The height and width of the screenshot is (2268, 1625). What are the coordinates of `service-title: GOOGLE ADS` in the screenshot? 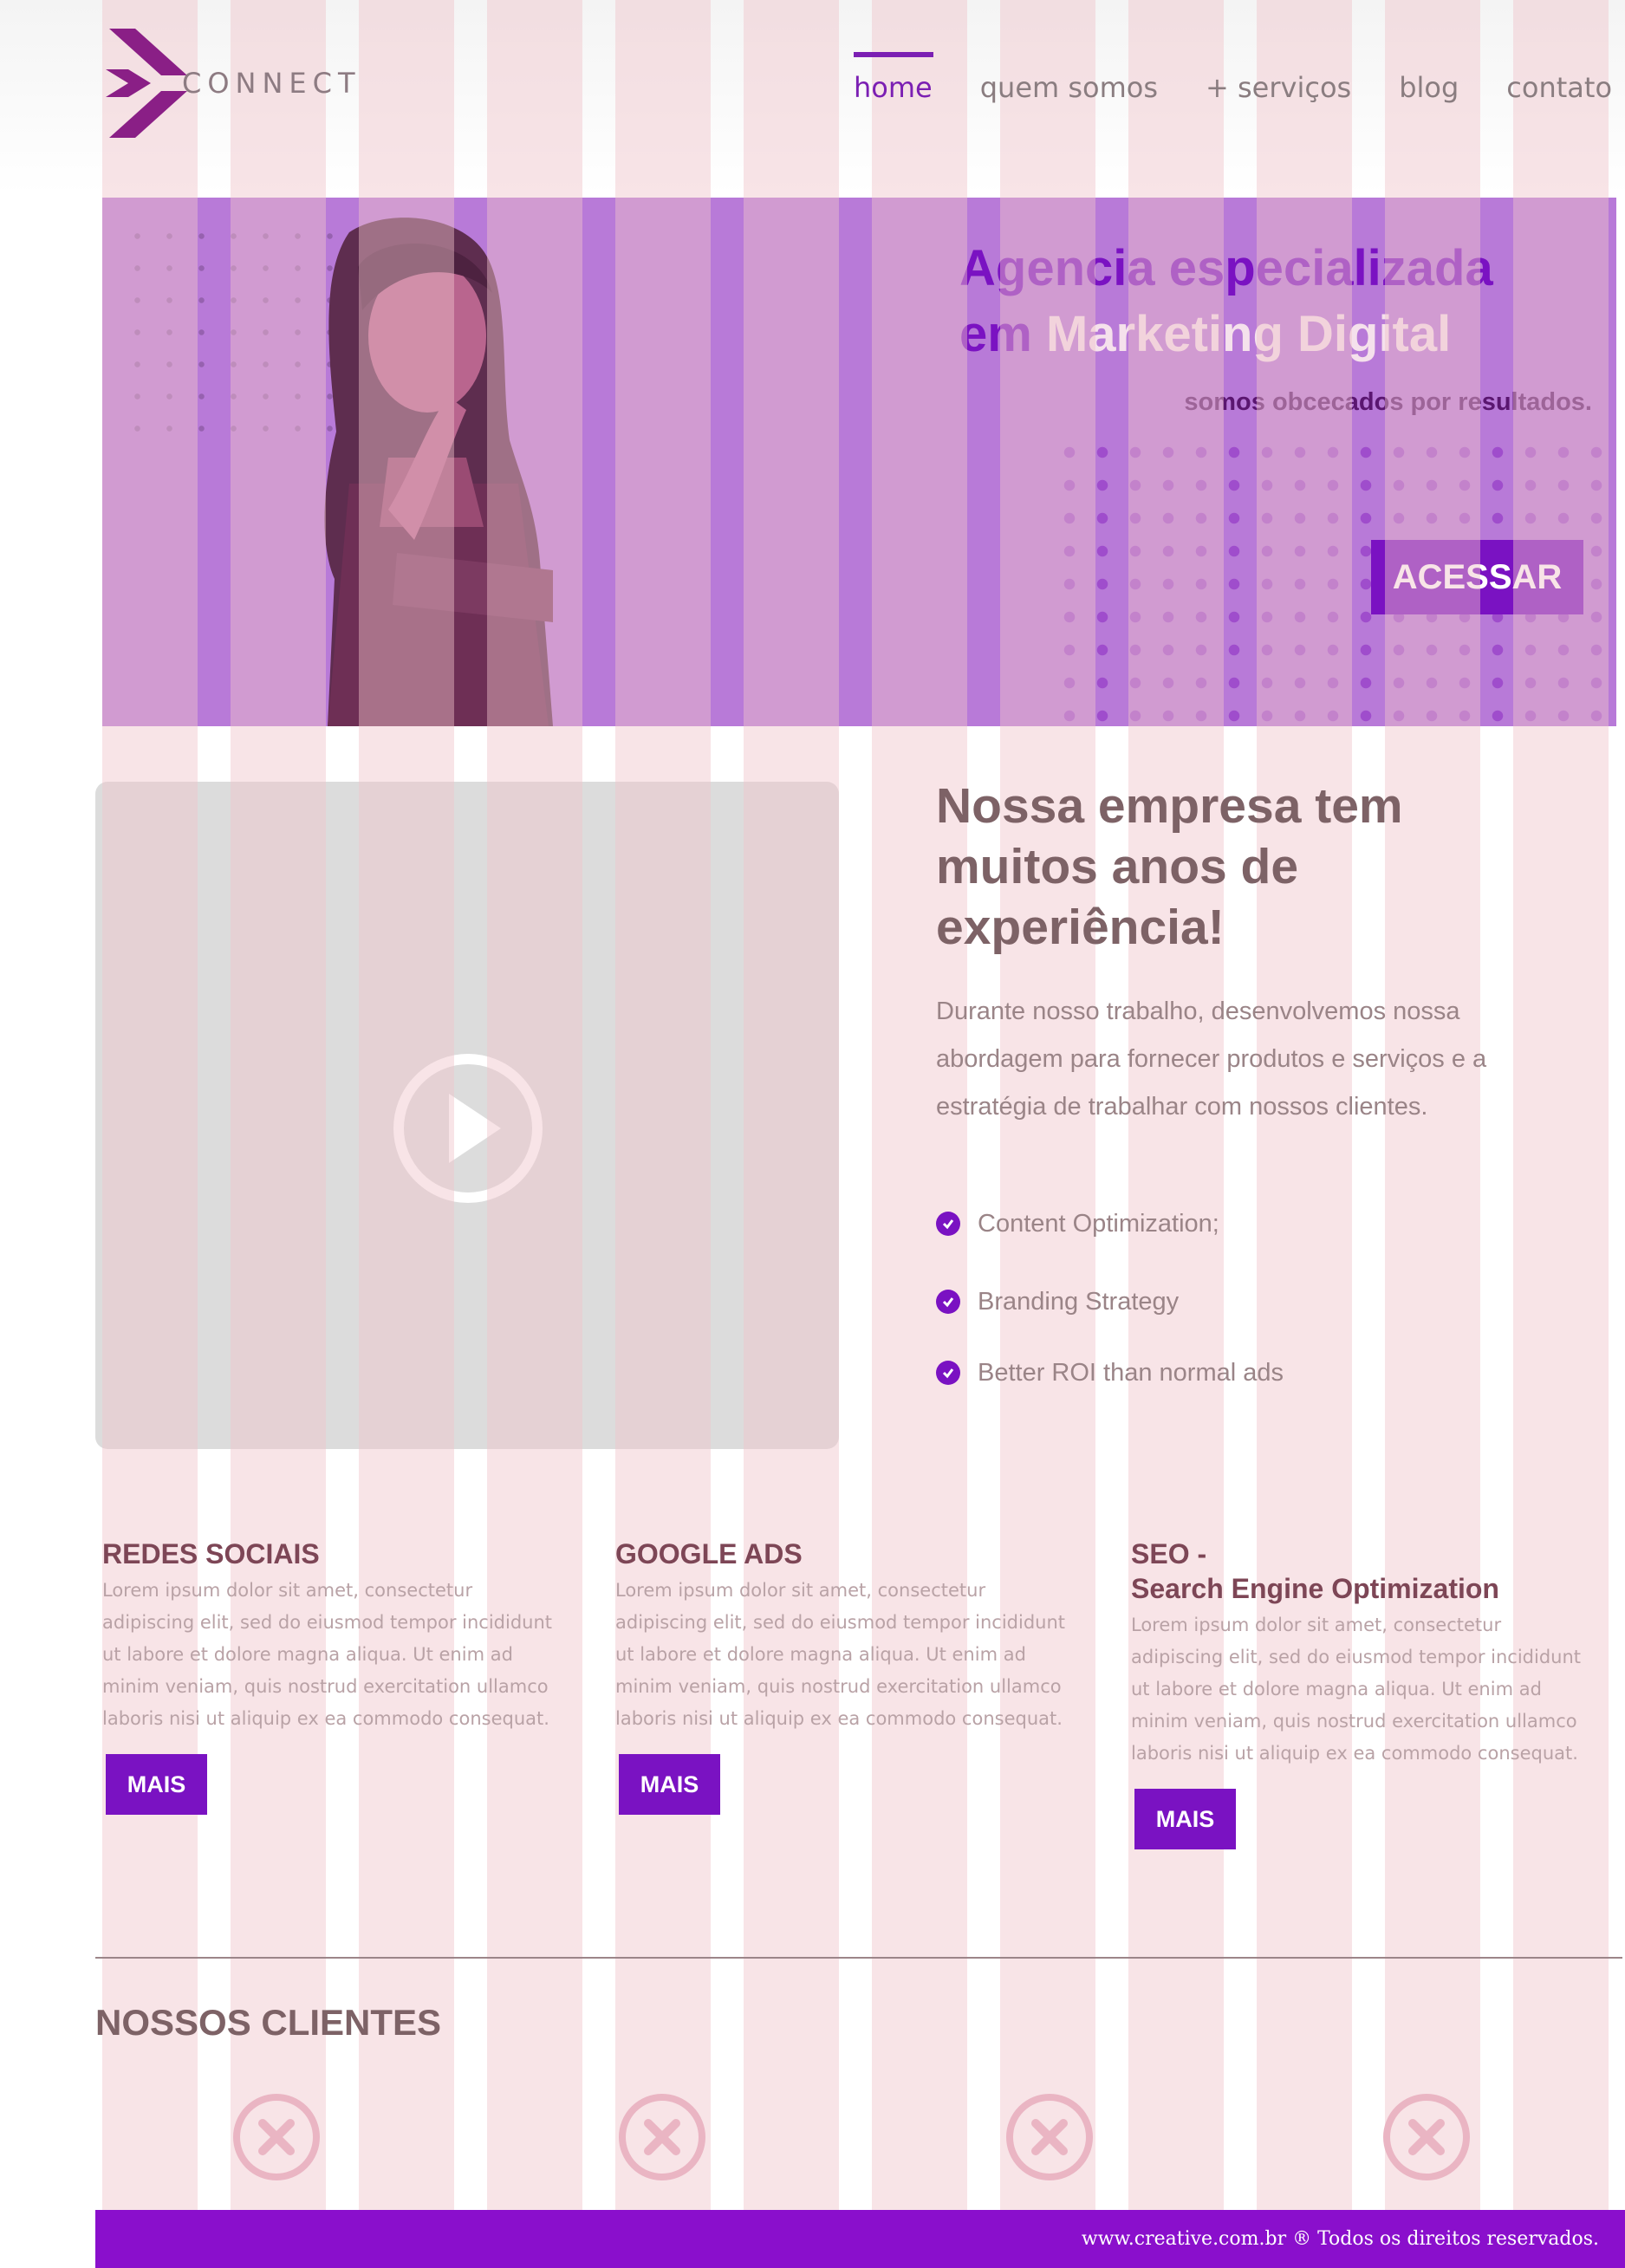 It's located at (709, 1553).